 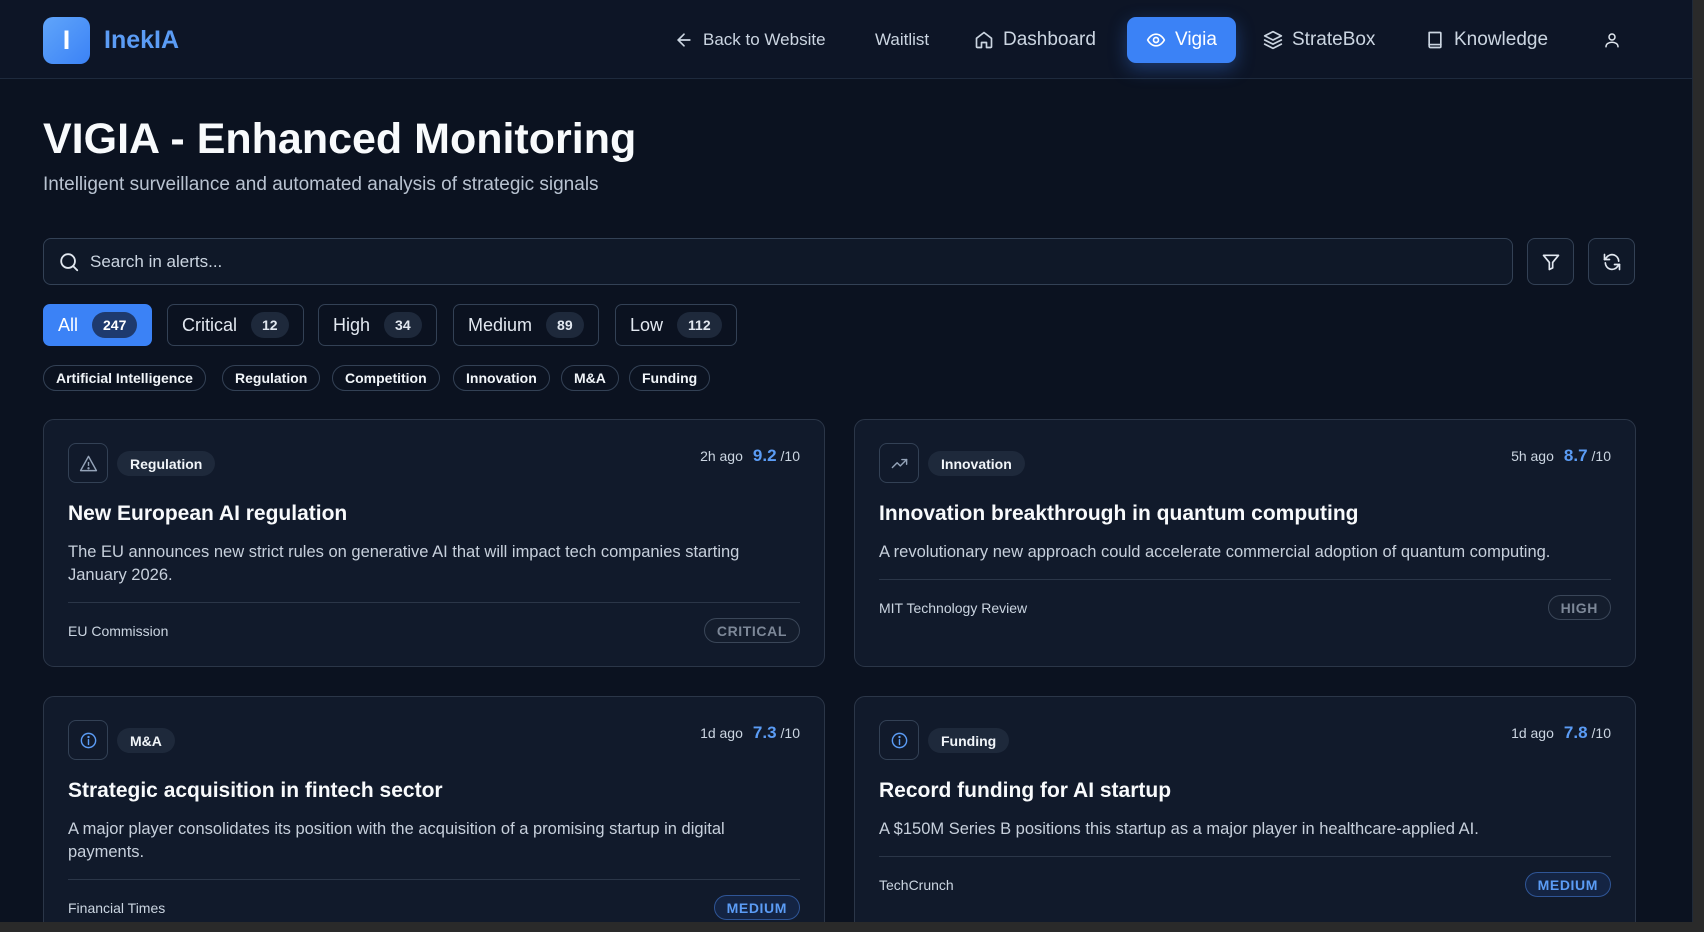 I want to click on user-icon, so click(x=1612, y=40).